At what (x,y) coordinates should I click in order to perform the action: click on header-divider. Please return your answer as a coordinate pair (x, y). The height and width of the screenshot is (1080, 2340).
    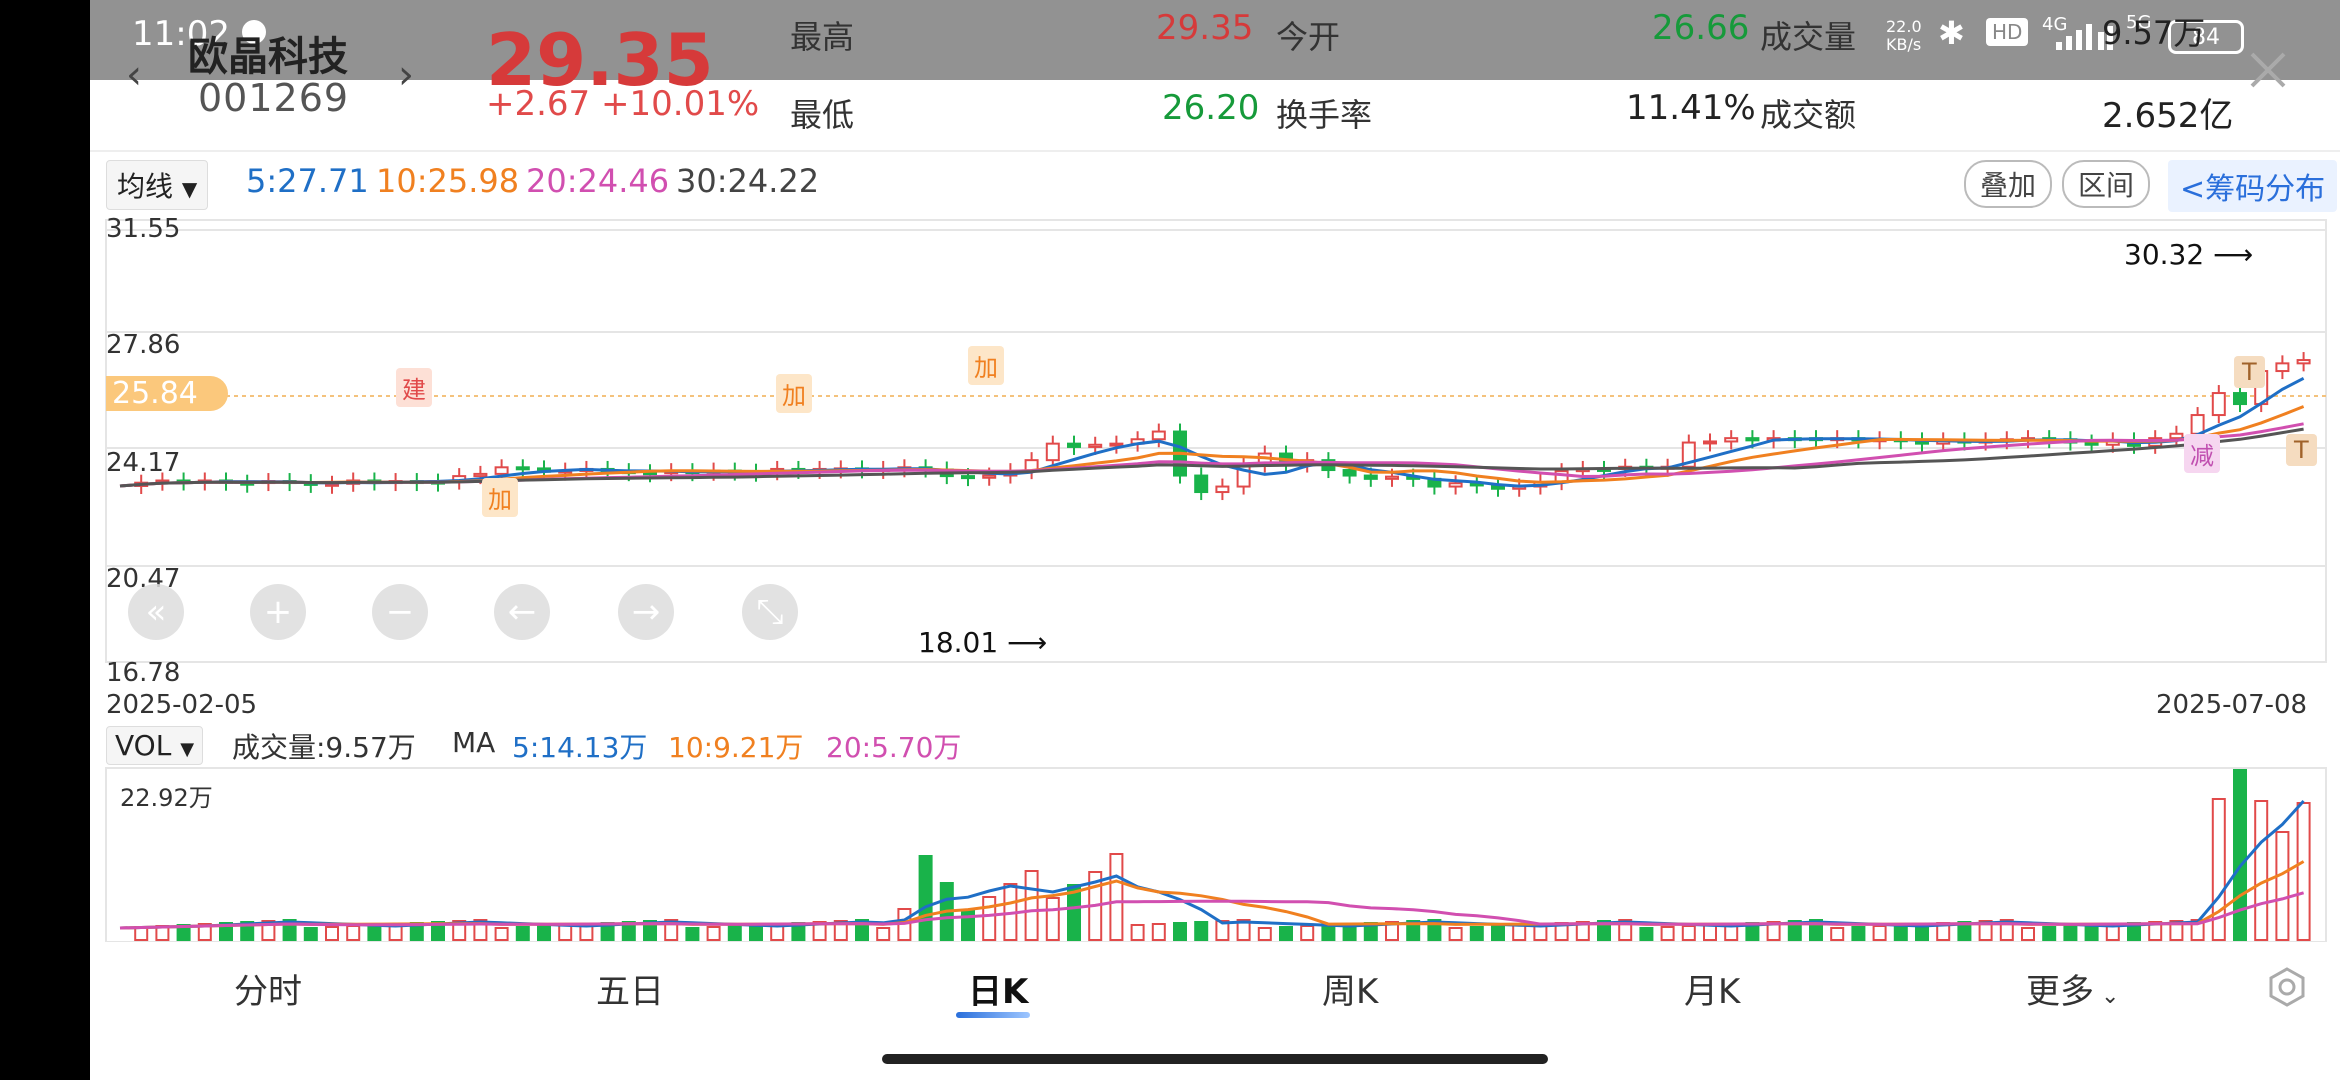
    Looking at the image, I should click on (1215, 151).